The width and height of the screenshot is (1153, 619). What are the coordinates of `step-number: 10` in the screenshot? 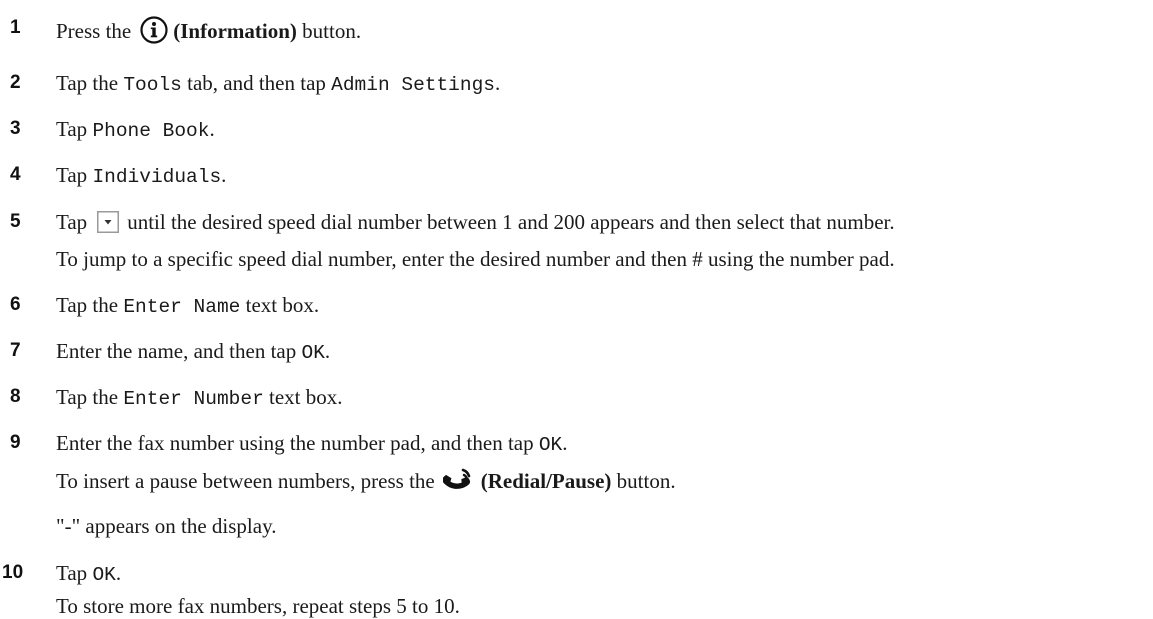 It's located at (13, 572).